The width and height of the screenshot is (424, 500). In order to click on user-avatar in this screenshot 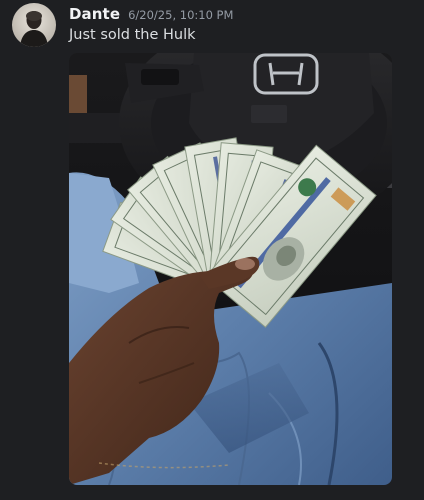, I will do `click(34, 25)`.